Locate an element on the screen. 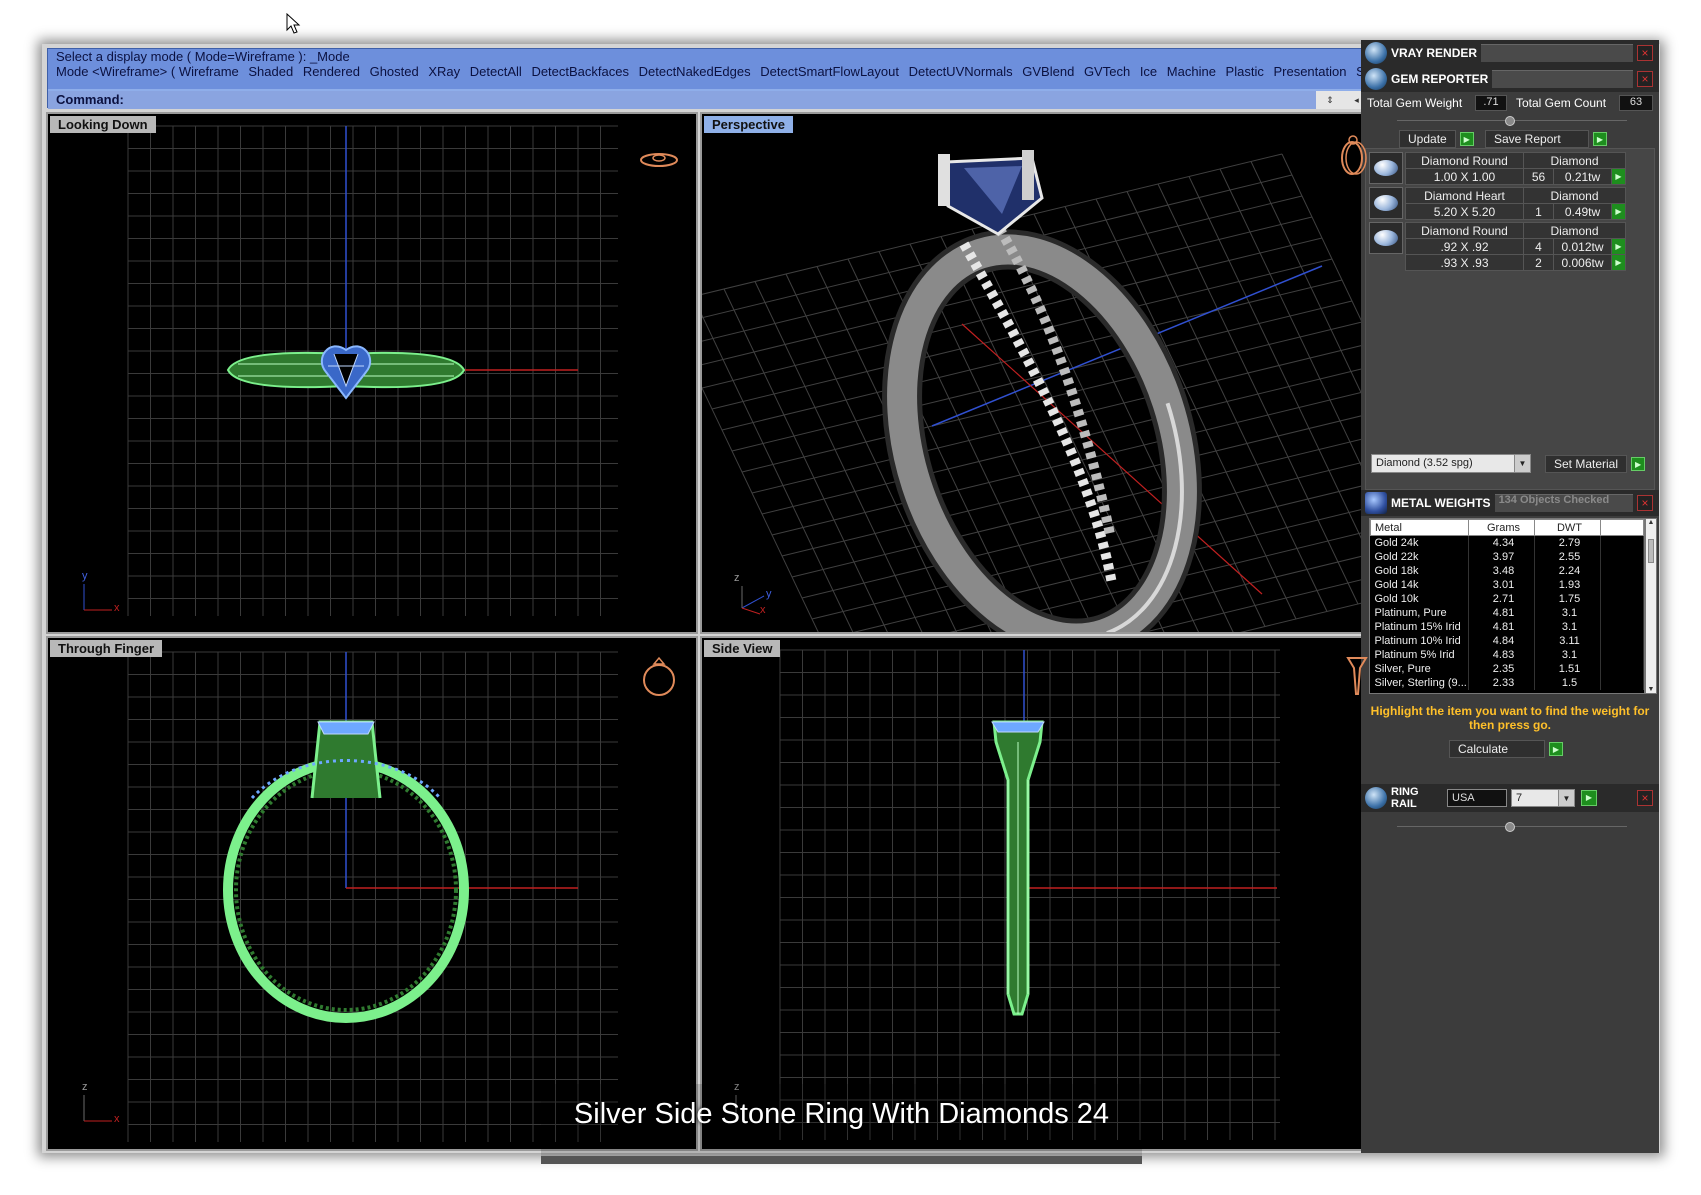 This screenshot has width=1701, height=1195. update-button-label: Update is located at coordinates (1427, 139).